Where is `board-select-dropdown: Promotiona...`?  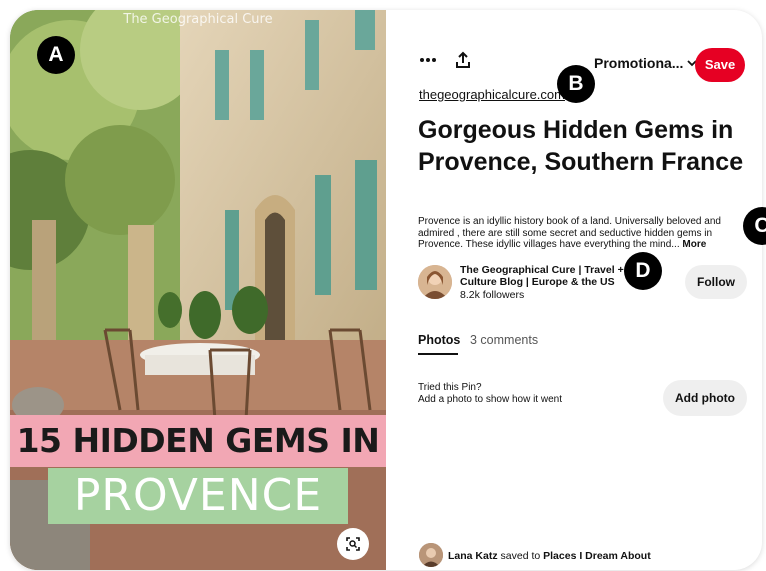
board-select-dropdown: Promotiona... is located at coordinates (646, 63).